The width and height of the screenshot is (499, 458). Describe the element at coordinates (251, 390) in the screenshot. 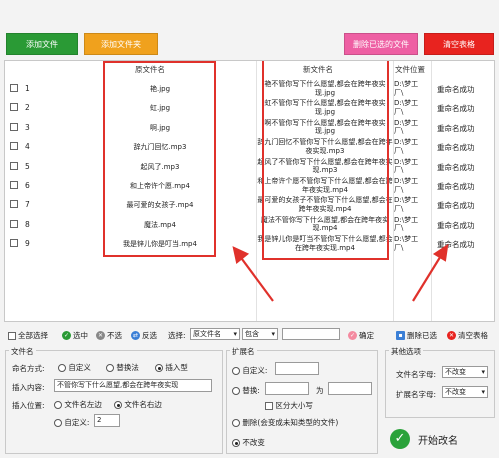

I see `option-label: 替换:` at that location.